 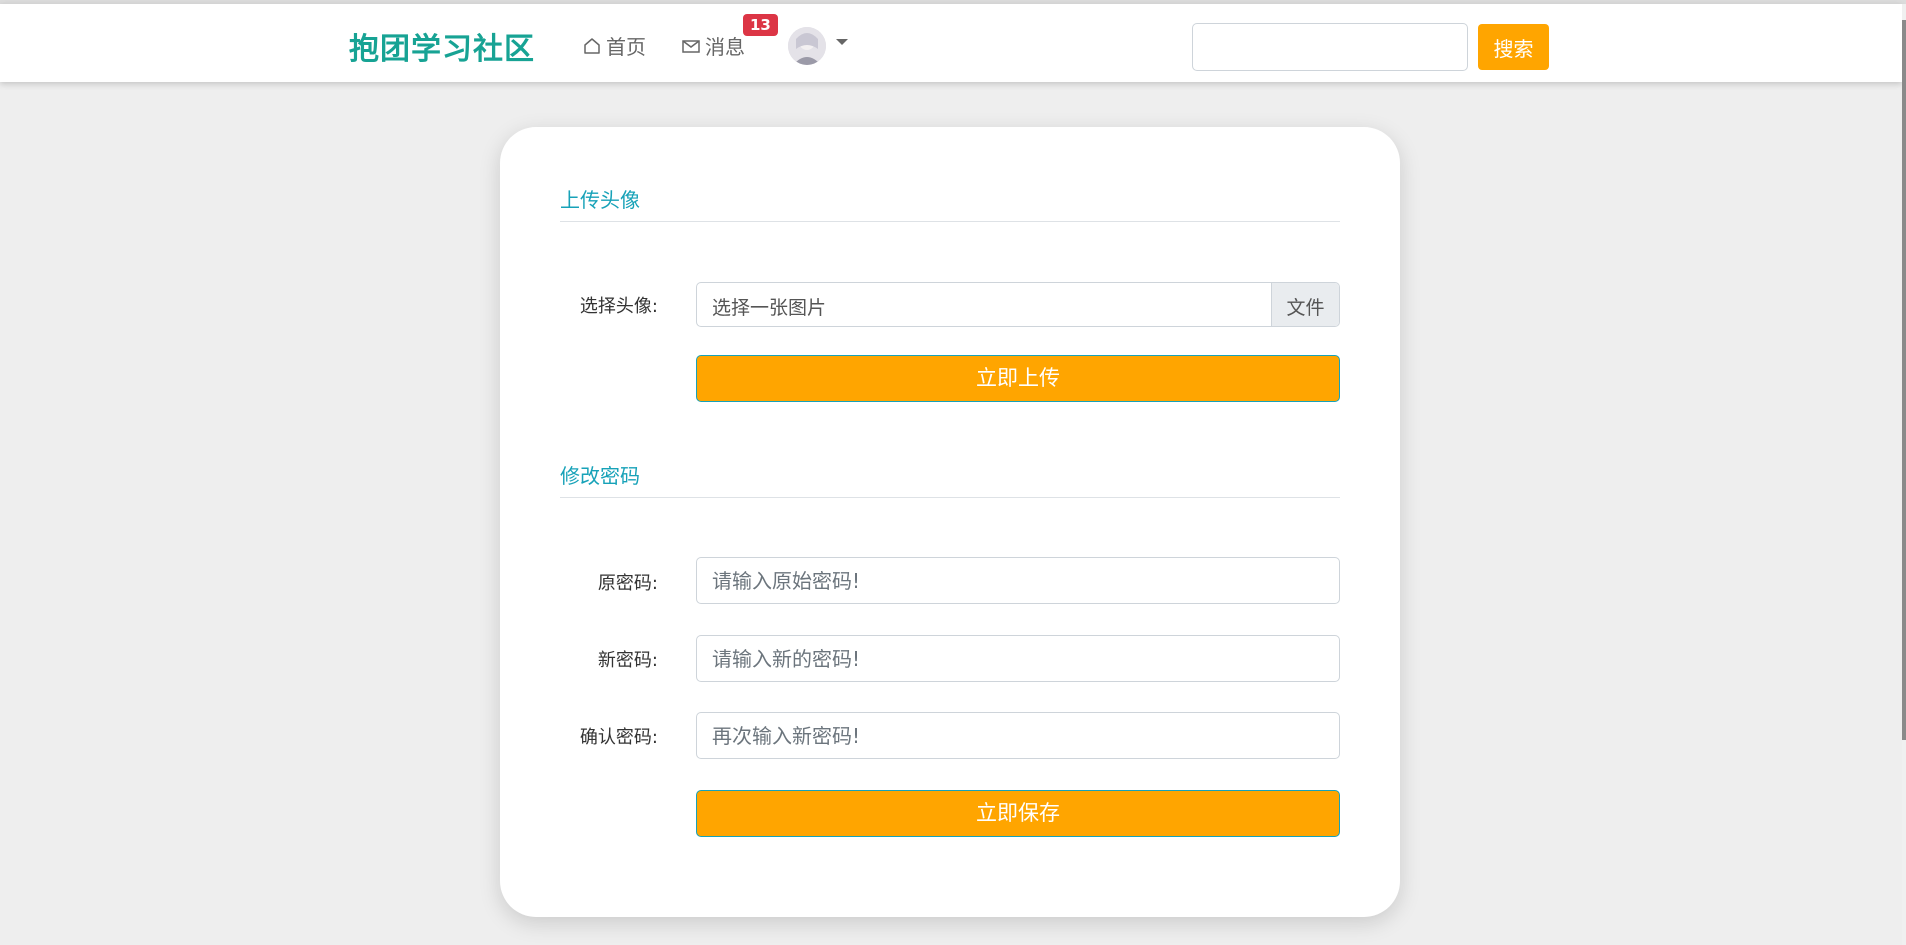 I want to click on save-button: 立即保存, so click(x=1018, y=813).